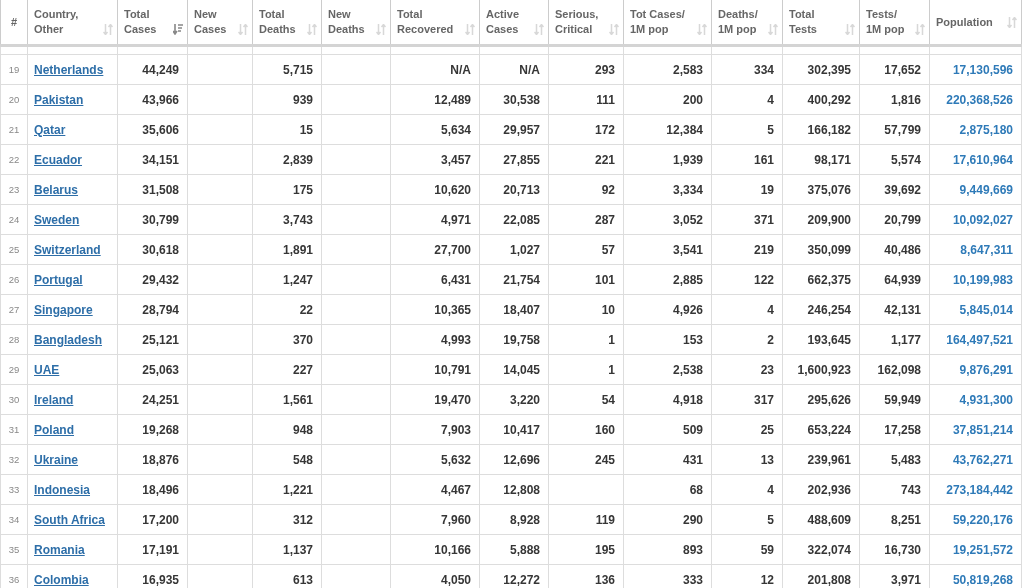 Image resolution: width=1025 pixels, height=588 pixels. What do you see at coordinates (14, 279) in the screenshot?
I see `row-number: 26` at bounding box center [14, 279].